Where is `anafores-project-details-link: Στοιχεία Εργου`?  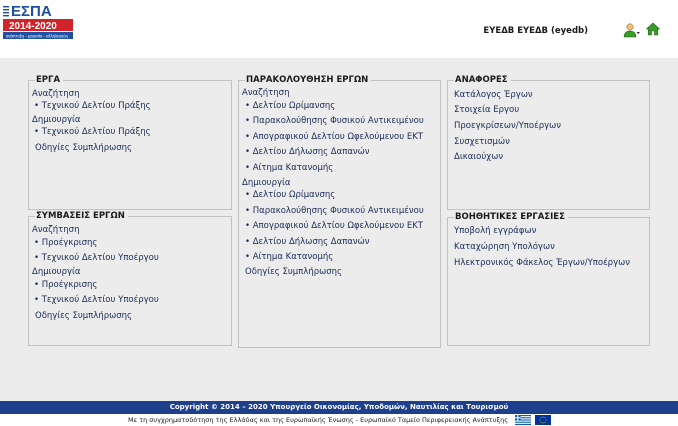
anafores-project-details-link: Στοιχεία Εργου is located at coordinates (486, 110).